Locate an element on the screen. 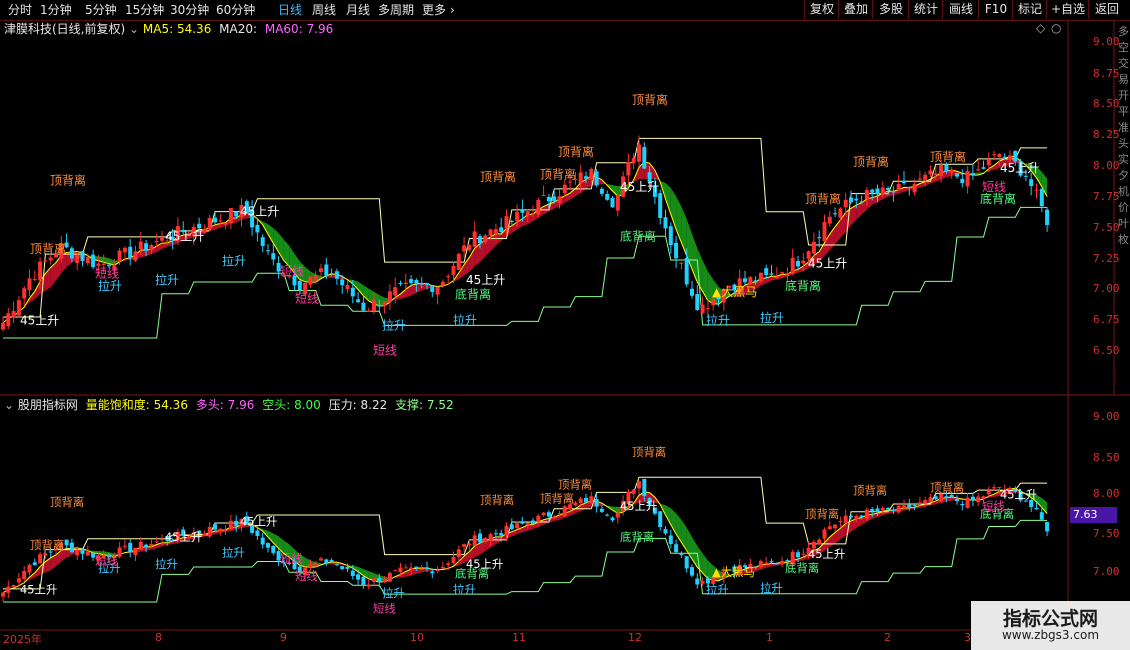 The height and width of the screenshot is (650, 1130). stock-name: 津膜科技(日线,前复权) is located at coordinates (64, 29).